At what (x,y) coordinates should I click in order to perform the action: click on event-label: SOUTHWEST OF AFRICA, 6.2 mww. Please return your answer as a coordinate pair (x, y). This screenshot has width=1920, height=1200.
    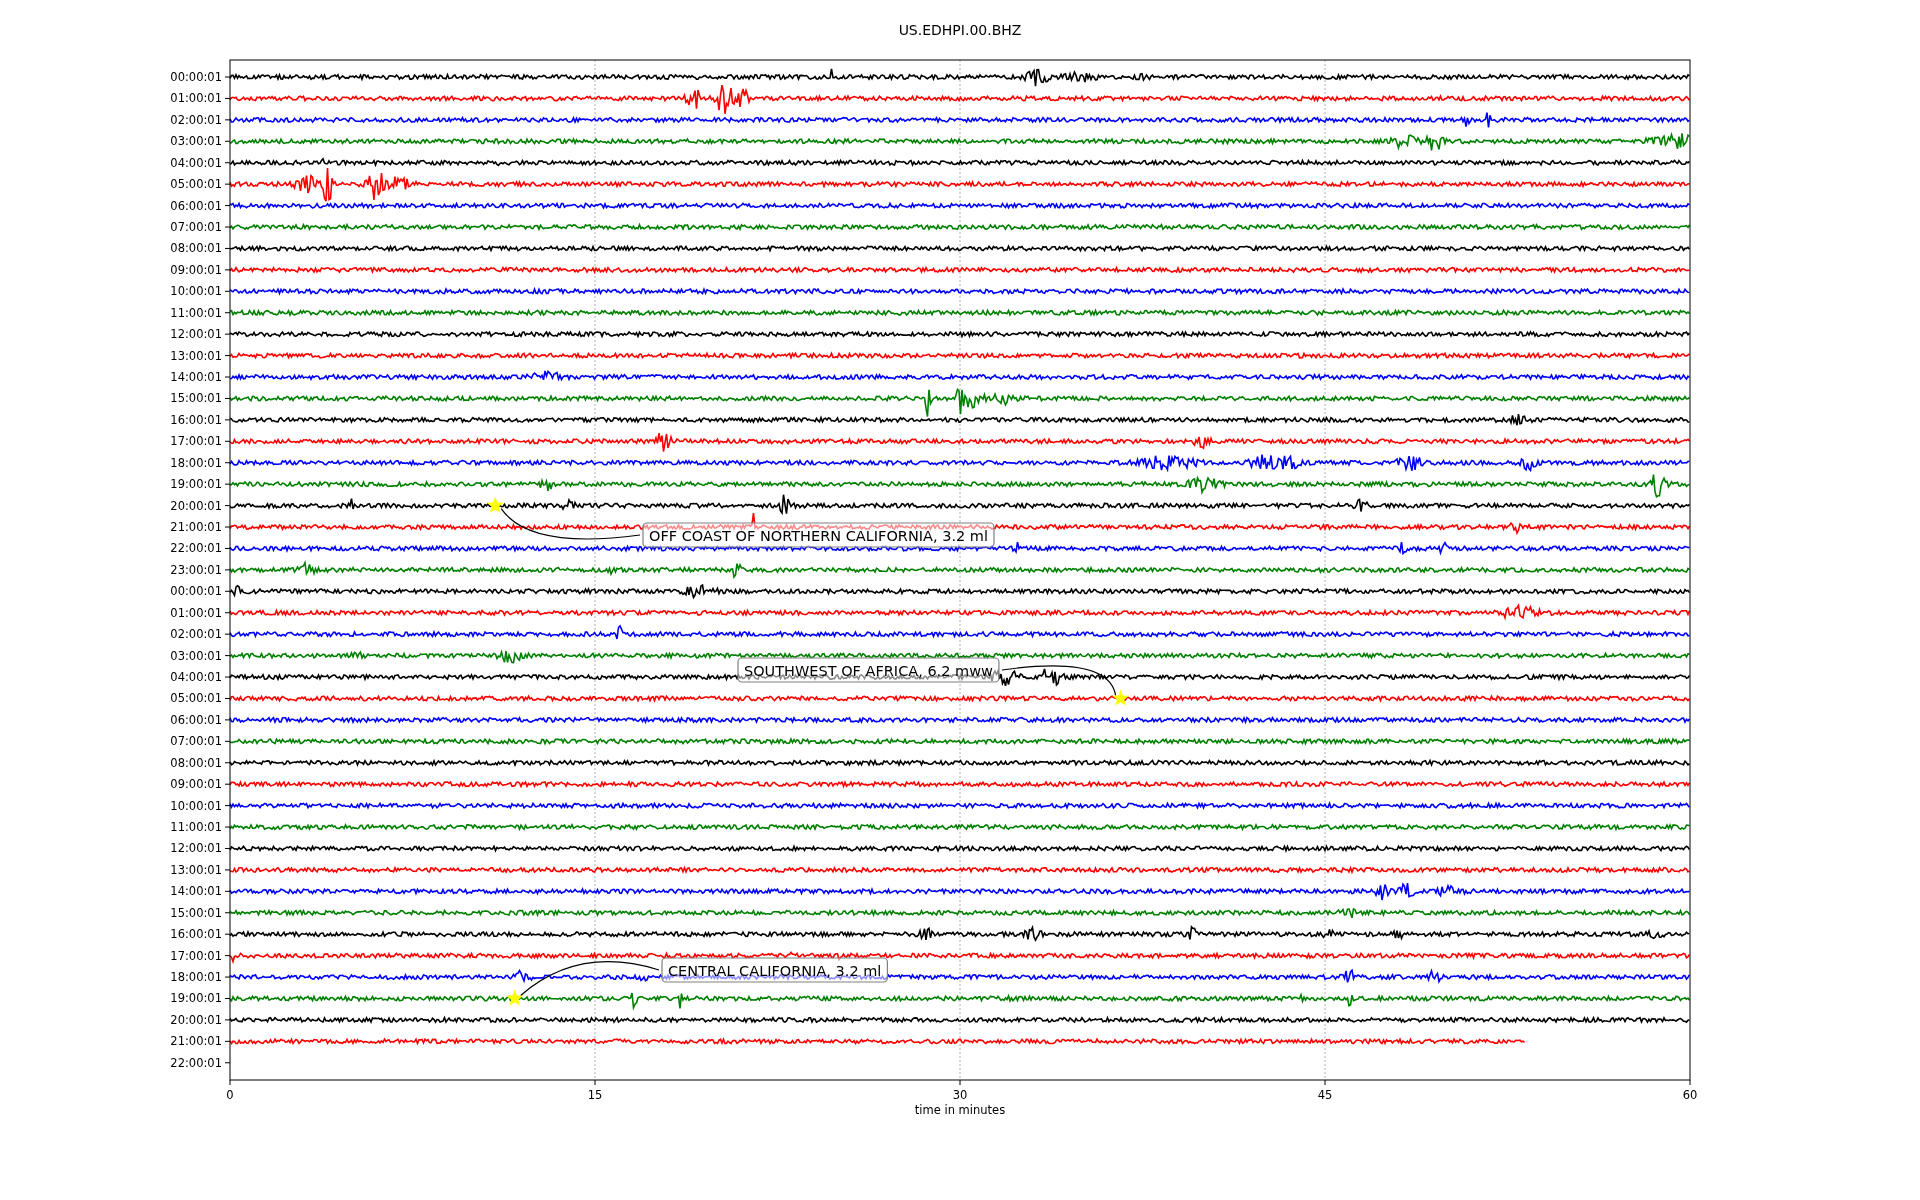
    Looking at the image, I should click on (868, 670).